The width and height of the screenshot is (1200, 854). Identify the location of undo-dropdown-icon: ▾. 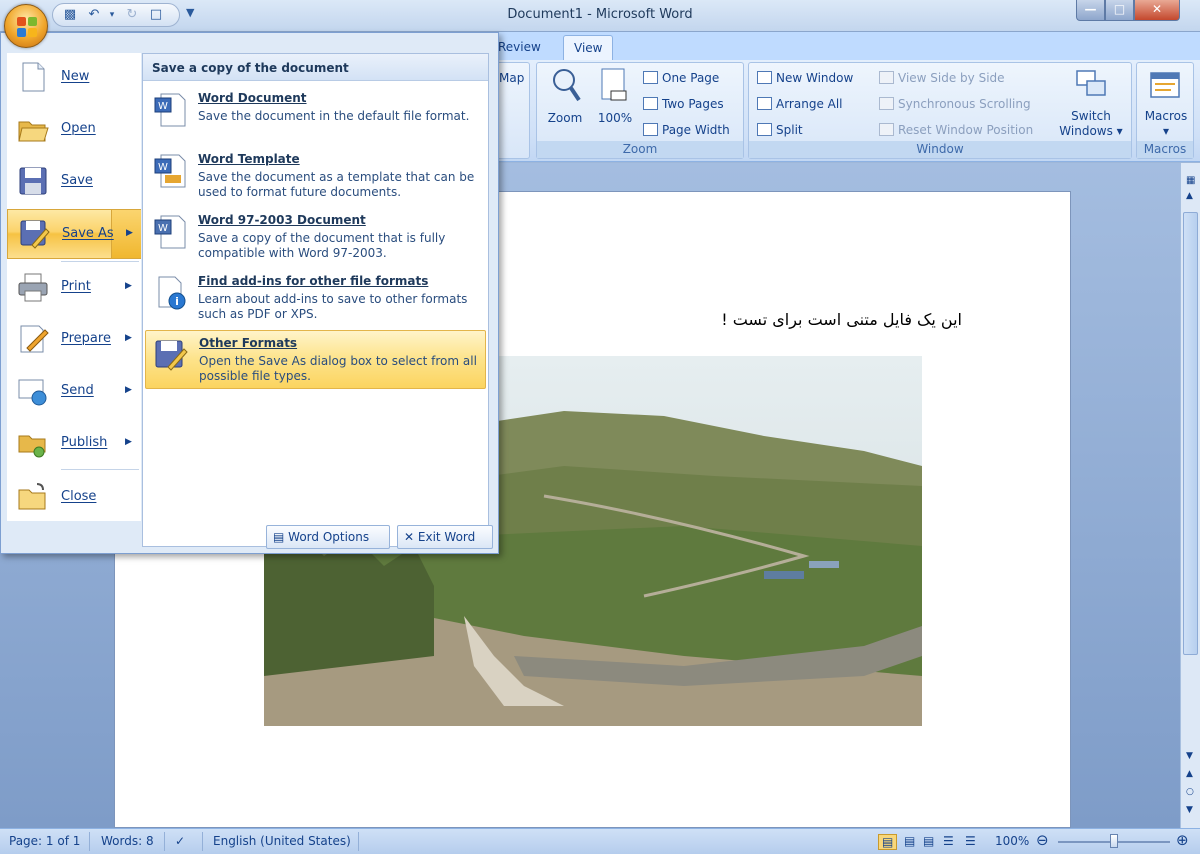
(112, 15).